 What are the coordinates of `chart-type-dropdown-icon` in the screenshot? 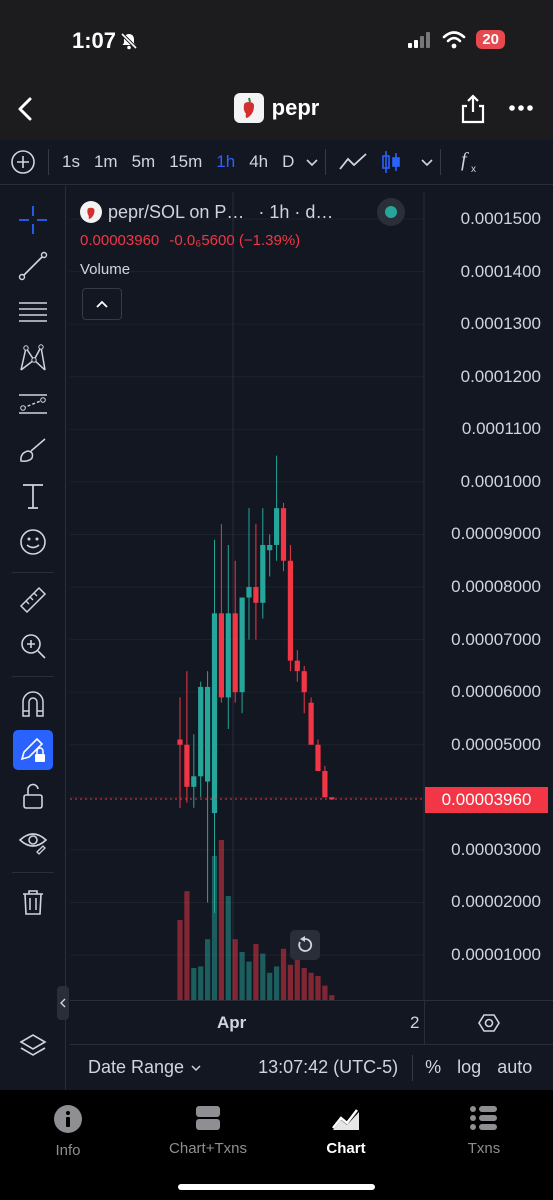 It's located at (427, 162).